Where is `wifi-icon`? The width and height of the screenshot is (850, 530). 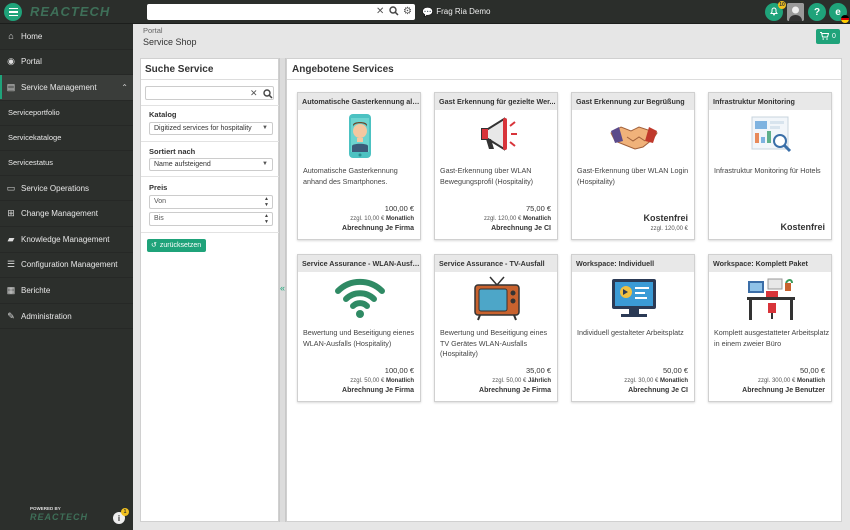
wifi-icon is located at coordinates (360, 298).